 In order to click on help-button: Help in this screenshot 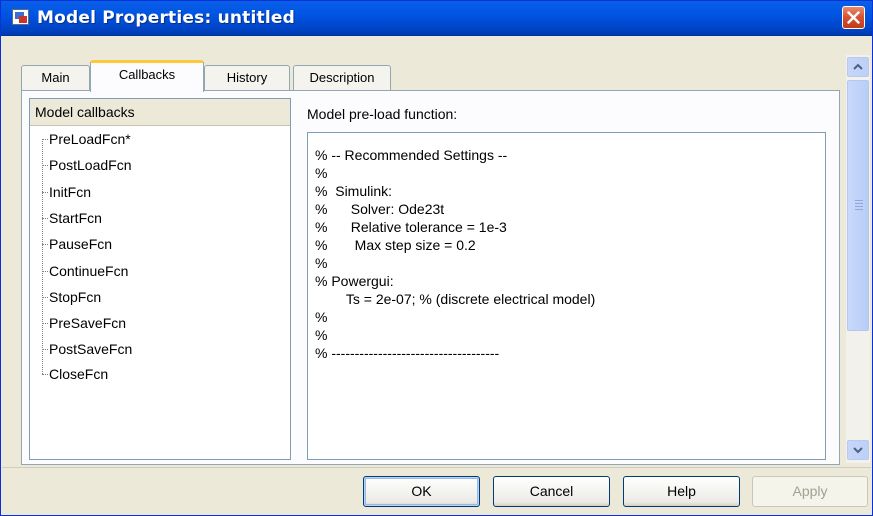, I will do `click(681, 491)`.